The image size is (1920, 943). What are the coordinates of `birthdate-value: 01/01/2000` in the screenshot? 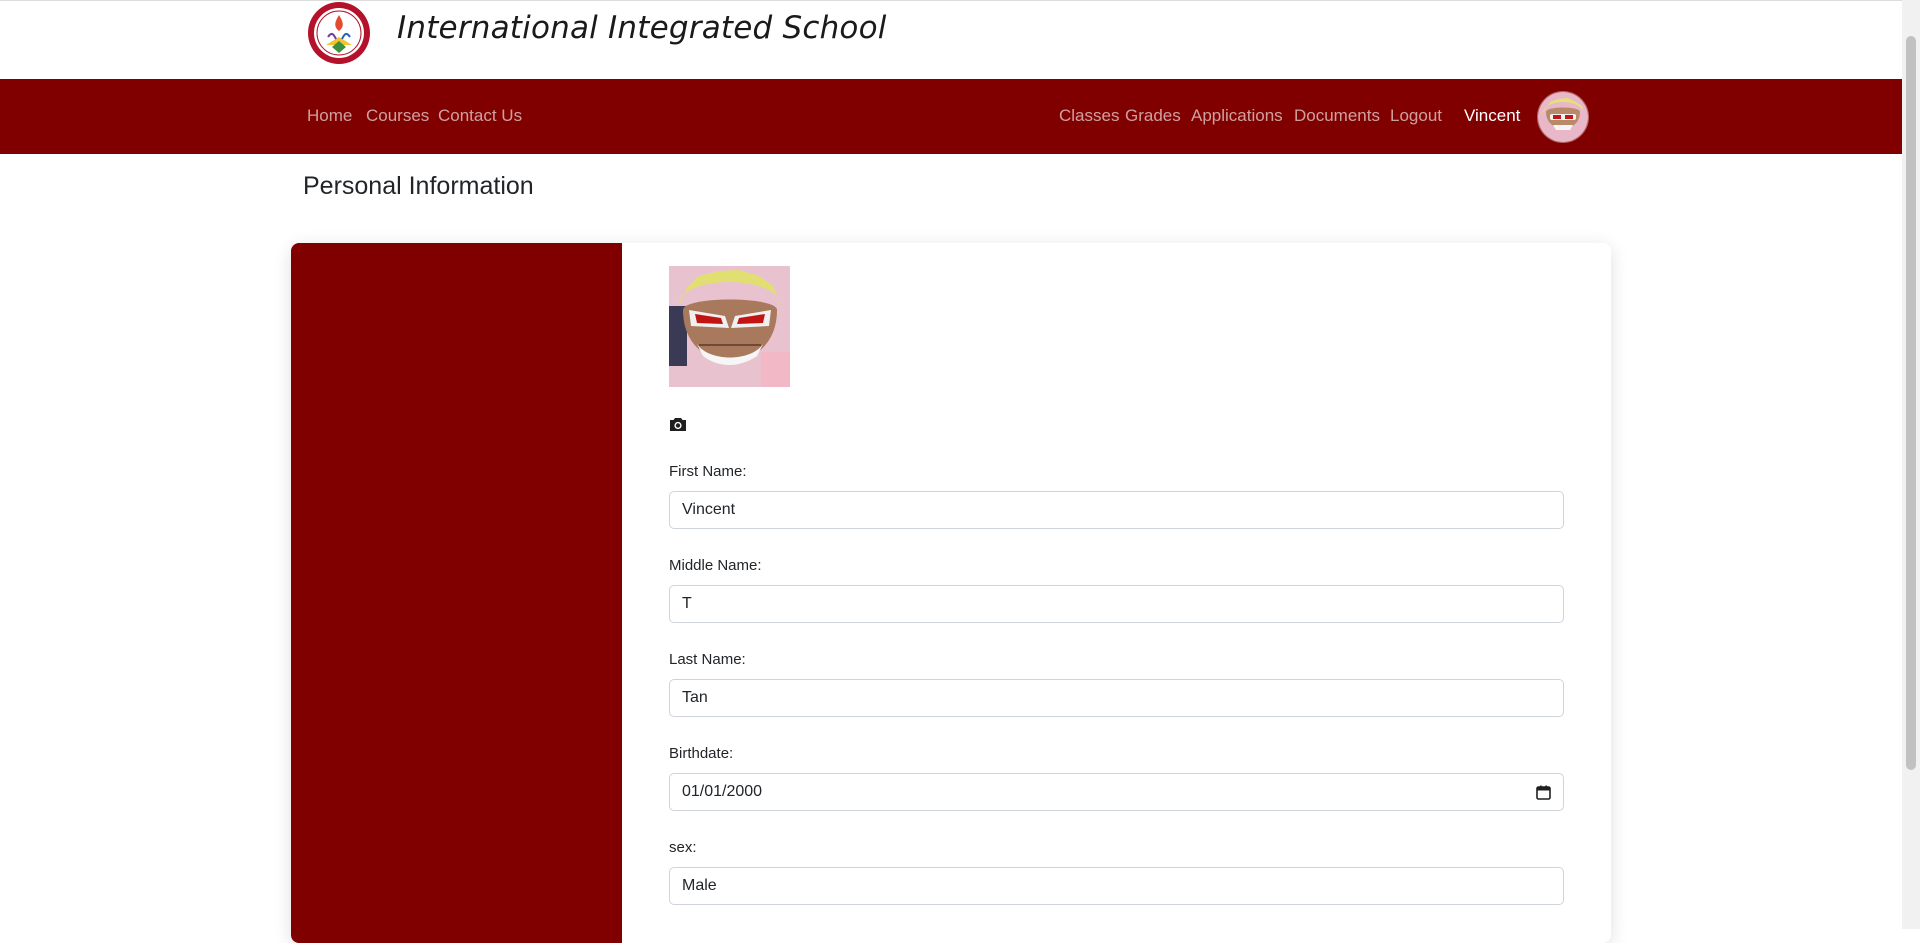 It's located at (722, 791).